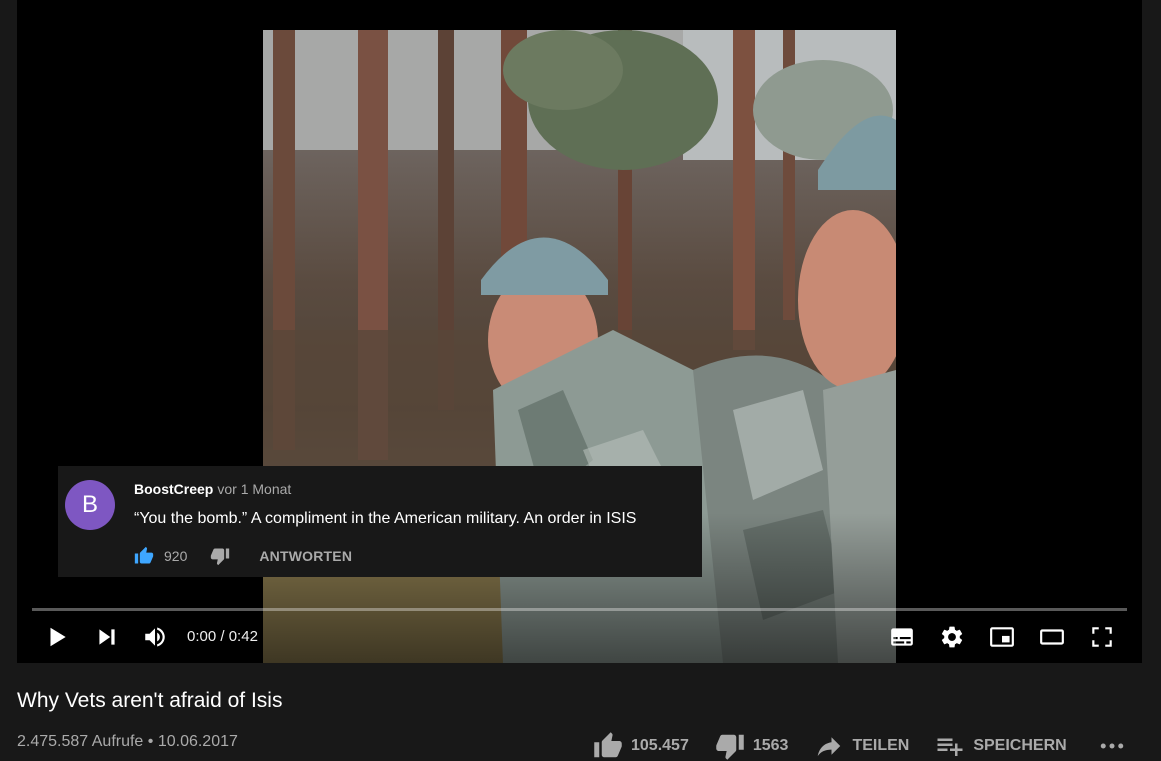 This screenshot has height=761, width=1161. I want to click on miniplayer-button, so click(1002, 637).